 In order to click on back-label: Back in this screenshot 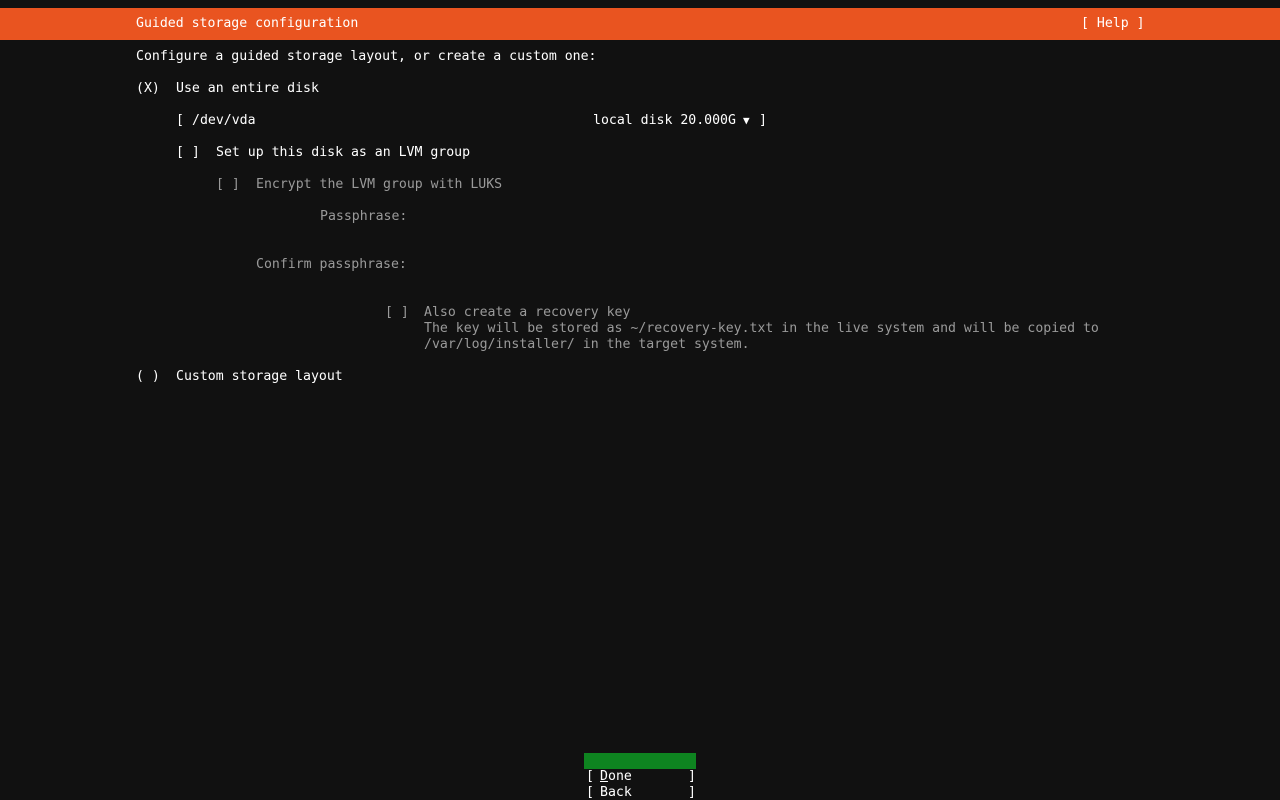, I will do `click(616, 792)`.